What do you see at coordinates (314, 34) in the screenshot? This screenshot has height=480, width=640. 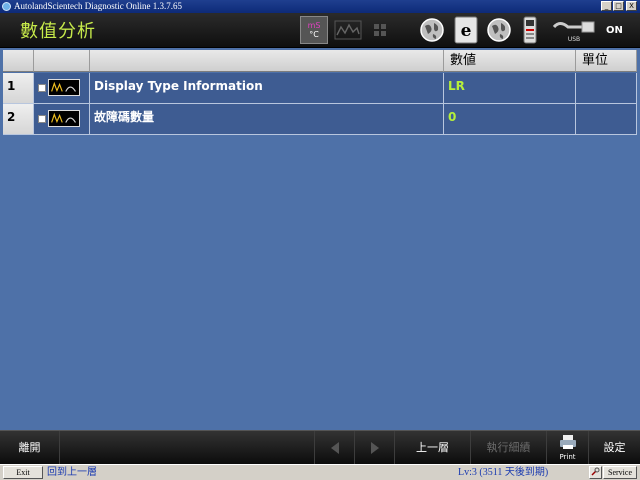 I see `unit-bottom-label: °C` at bounding box center [314, 34].